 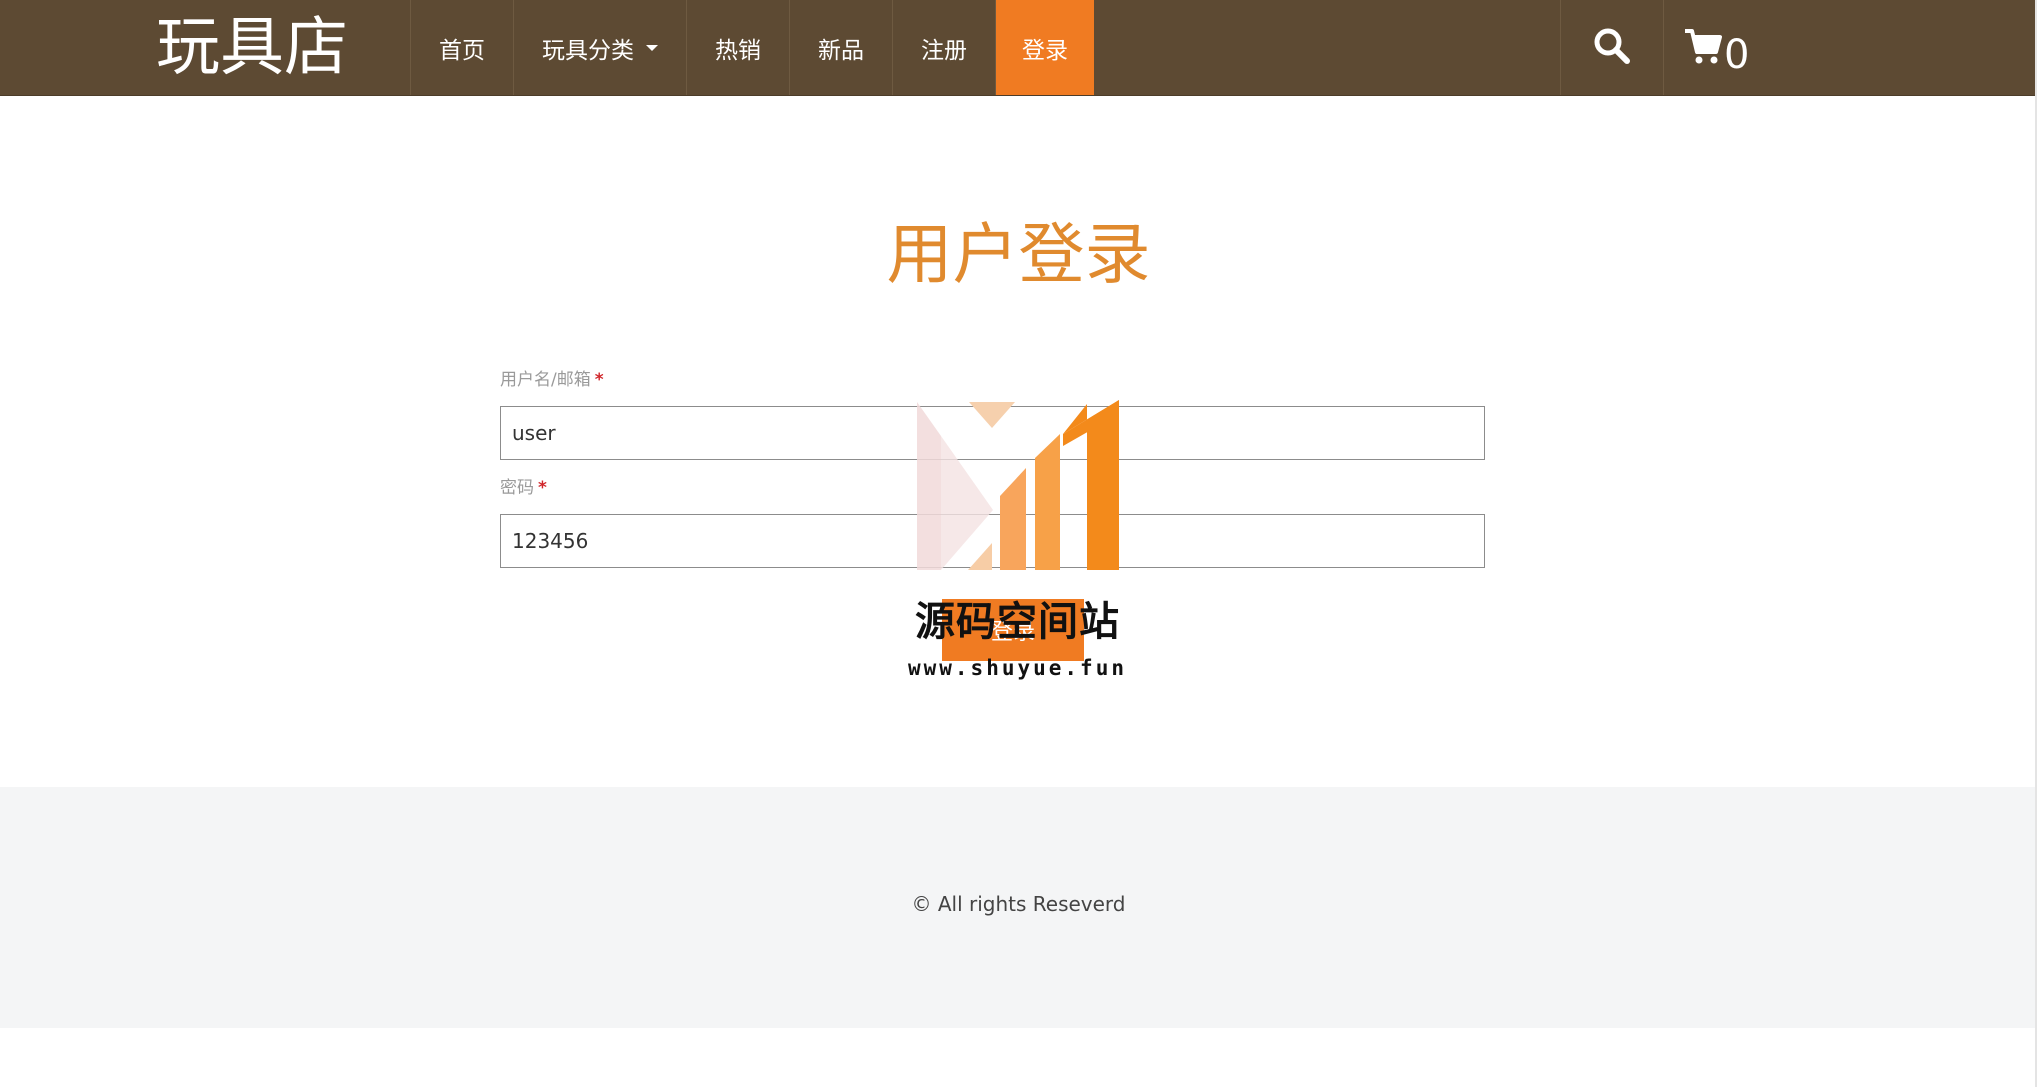 I want to click on search-button, so click(x=1611, y=47).